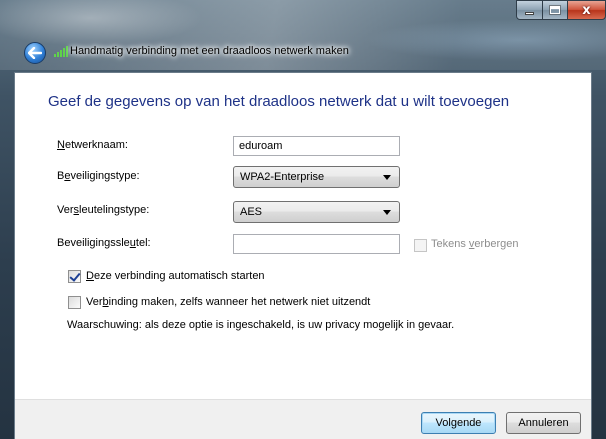 This screenshot has width=606, height=439. Describe the element at coordinates (316, 212) in the screenshot. I see `encryption-type-select: AES` at that location.